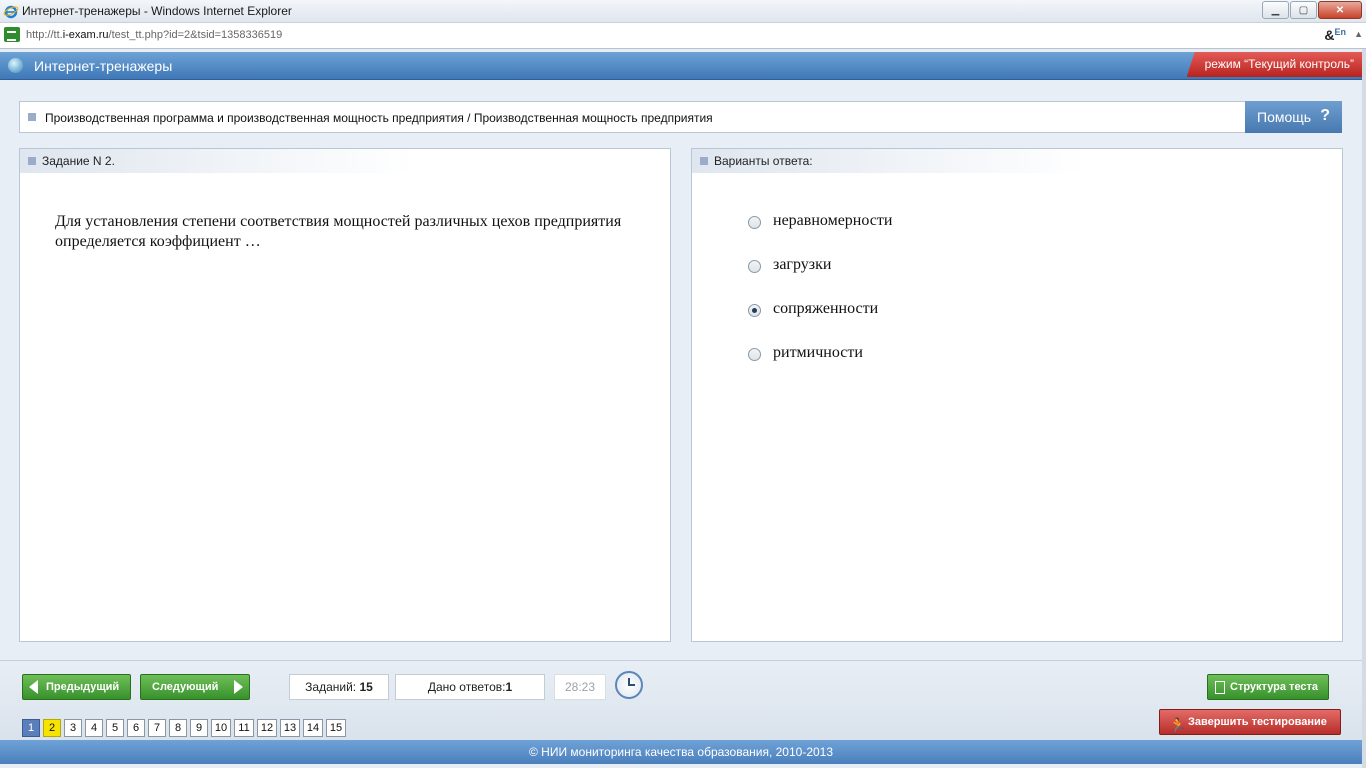 The width and height of the screenshot is (1366, 768). I want to click on tasks-label: Заданий:, so click(331, 687).